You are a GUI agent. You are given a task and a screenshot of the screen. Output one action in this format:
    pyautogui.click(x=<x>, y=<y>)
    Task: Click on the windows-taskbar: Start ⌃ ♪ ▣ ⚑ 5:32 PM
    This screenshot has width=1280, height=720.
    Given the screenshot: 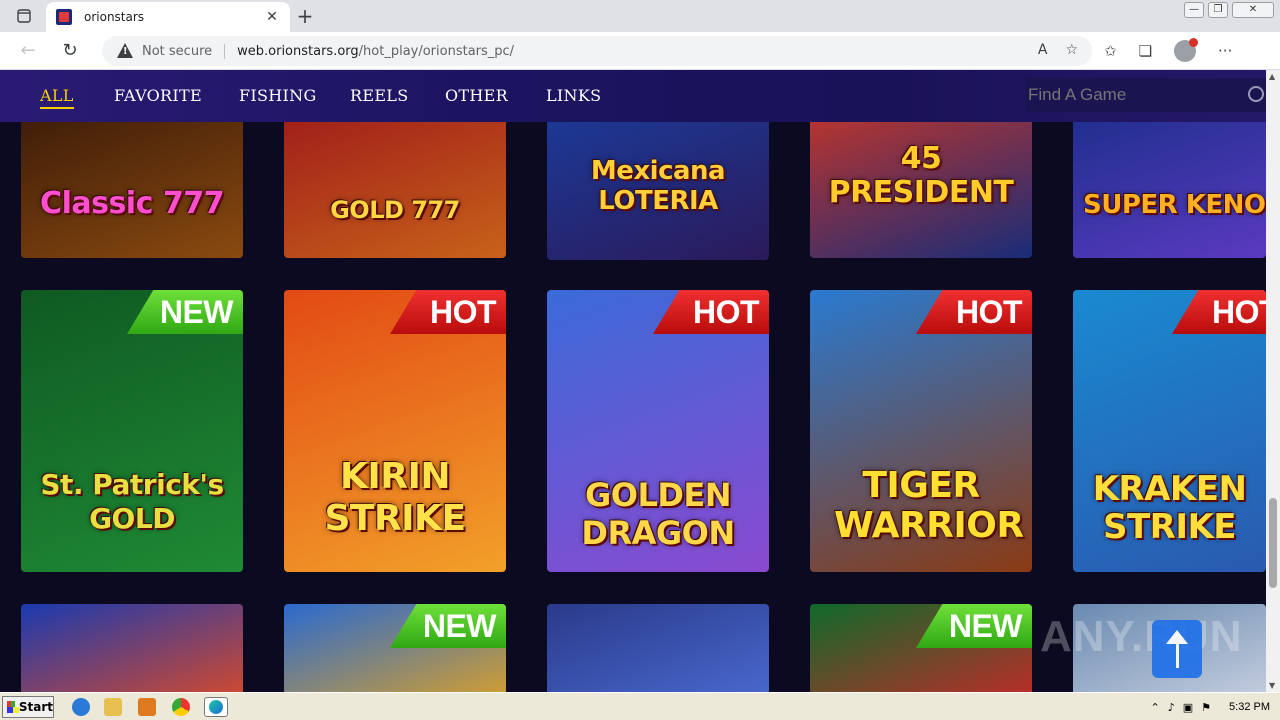 What is the action you would take?
    pyautogui.click(x=640, y=706)
    